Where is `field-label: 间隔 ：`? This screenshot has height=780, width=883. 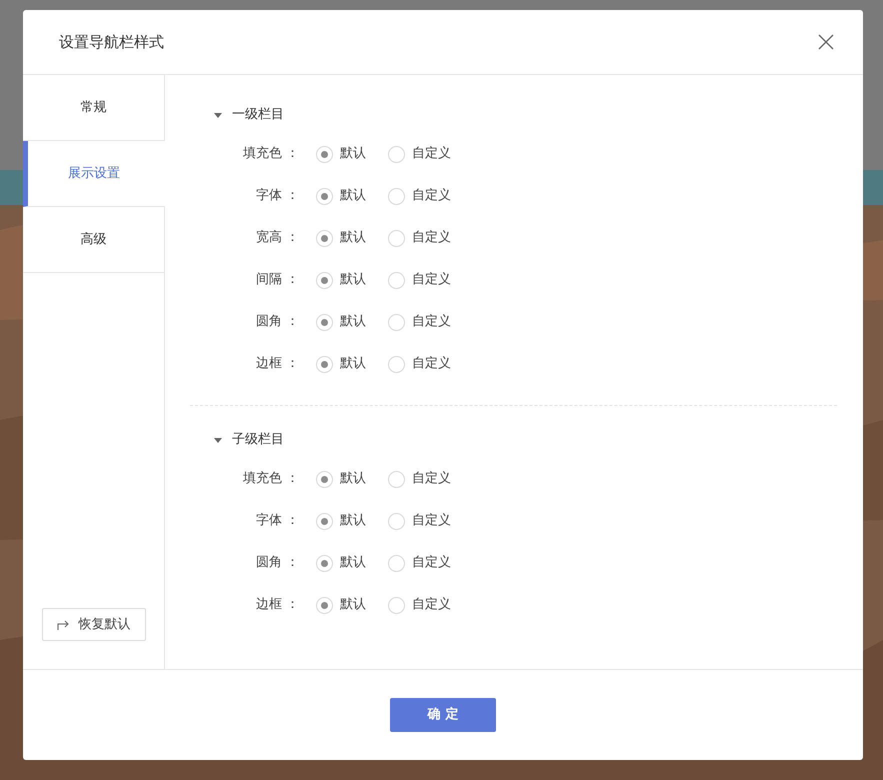
field-label: 间隔 ： is located at coordinates (276, 280).